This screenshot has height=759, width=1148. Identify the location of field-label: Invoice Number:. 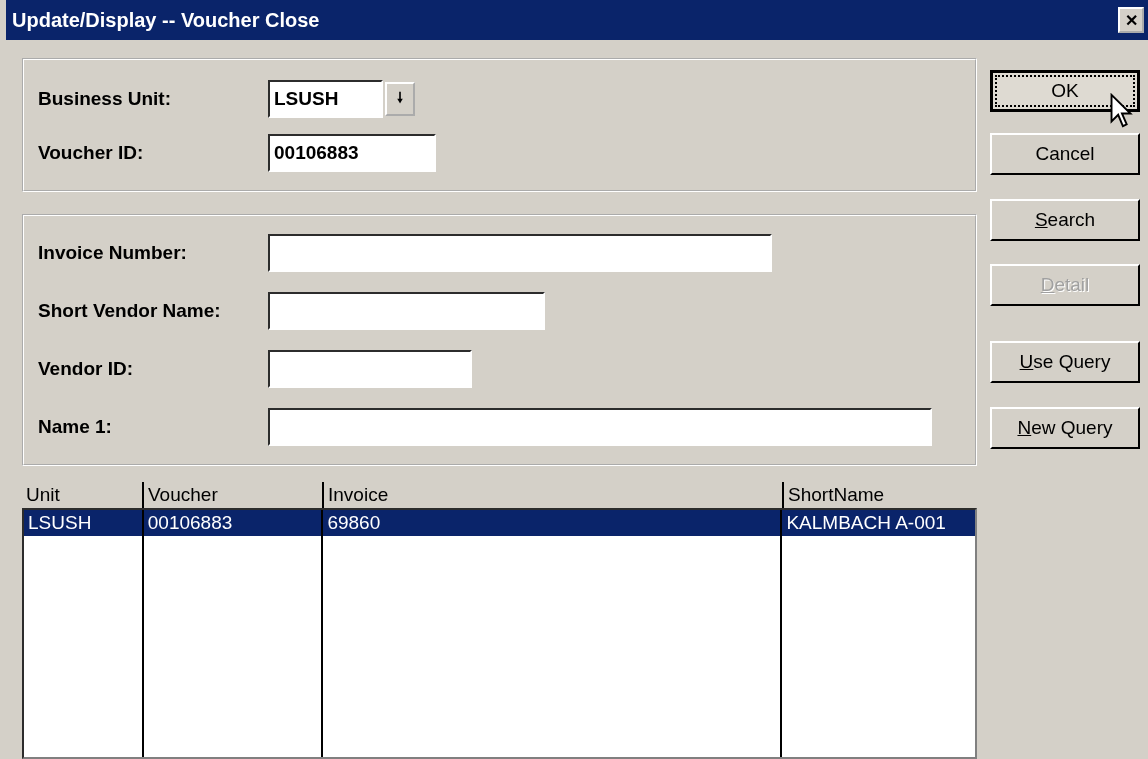
(113, 253).